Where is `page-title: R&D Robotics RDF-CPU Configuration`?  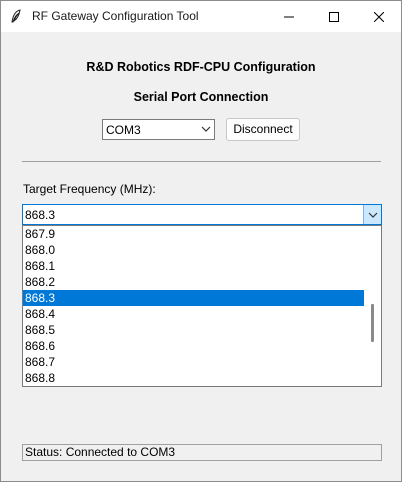
page-title: R&D Robotics RDF-CPU Configuration is located at coordinates (201, 67).